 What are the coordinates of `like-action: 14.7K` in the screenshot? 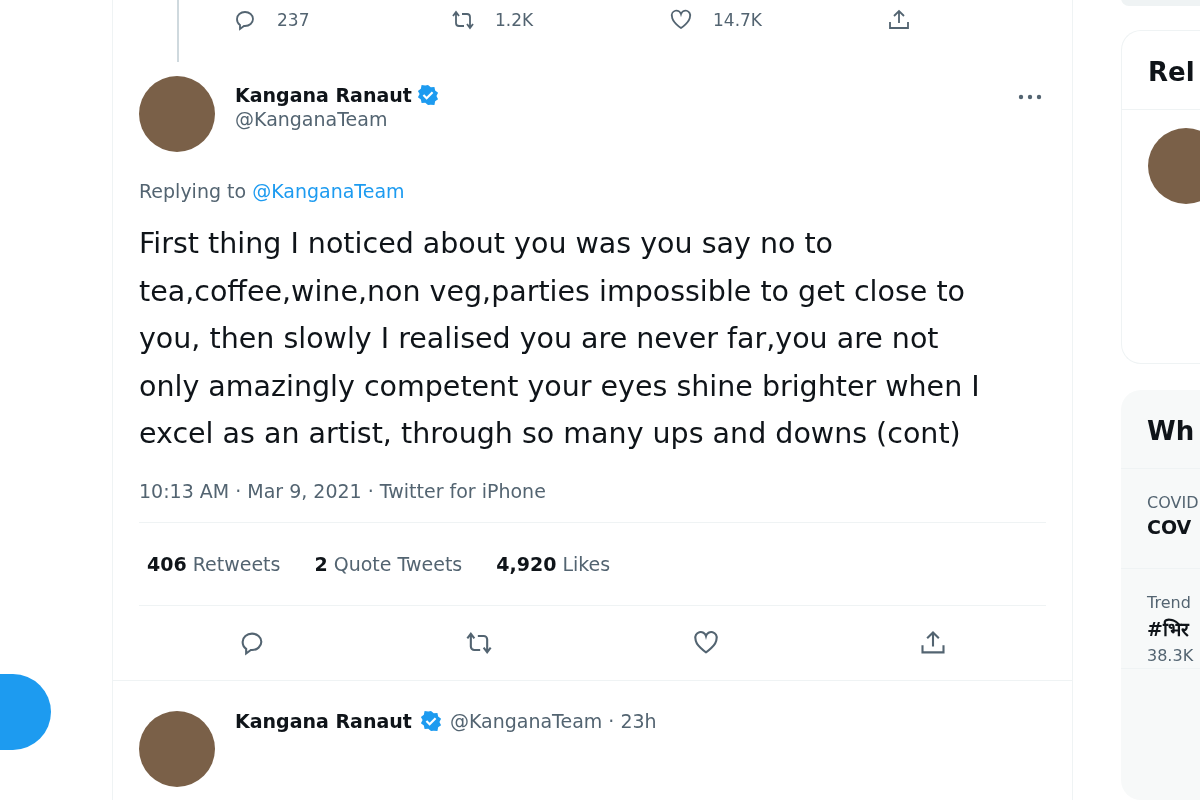 It's located at (778, 20).